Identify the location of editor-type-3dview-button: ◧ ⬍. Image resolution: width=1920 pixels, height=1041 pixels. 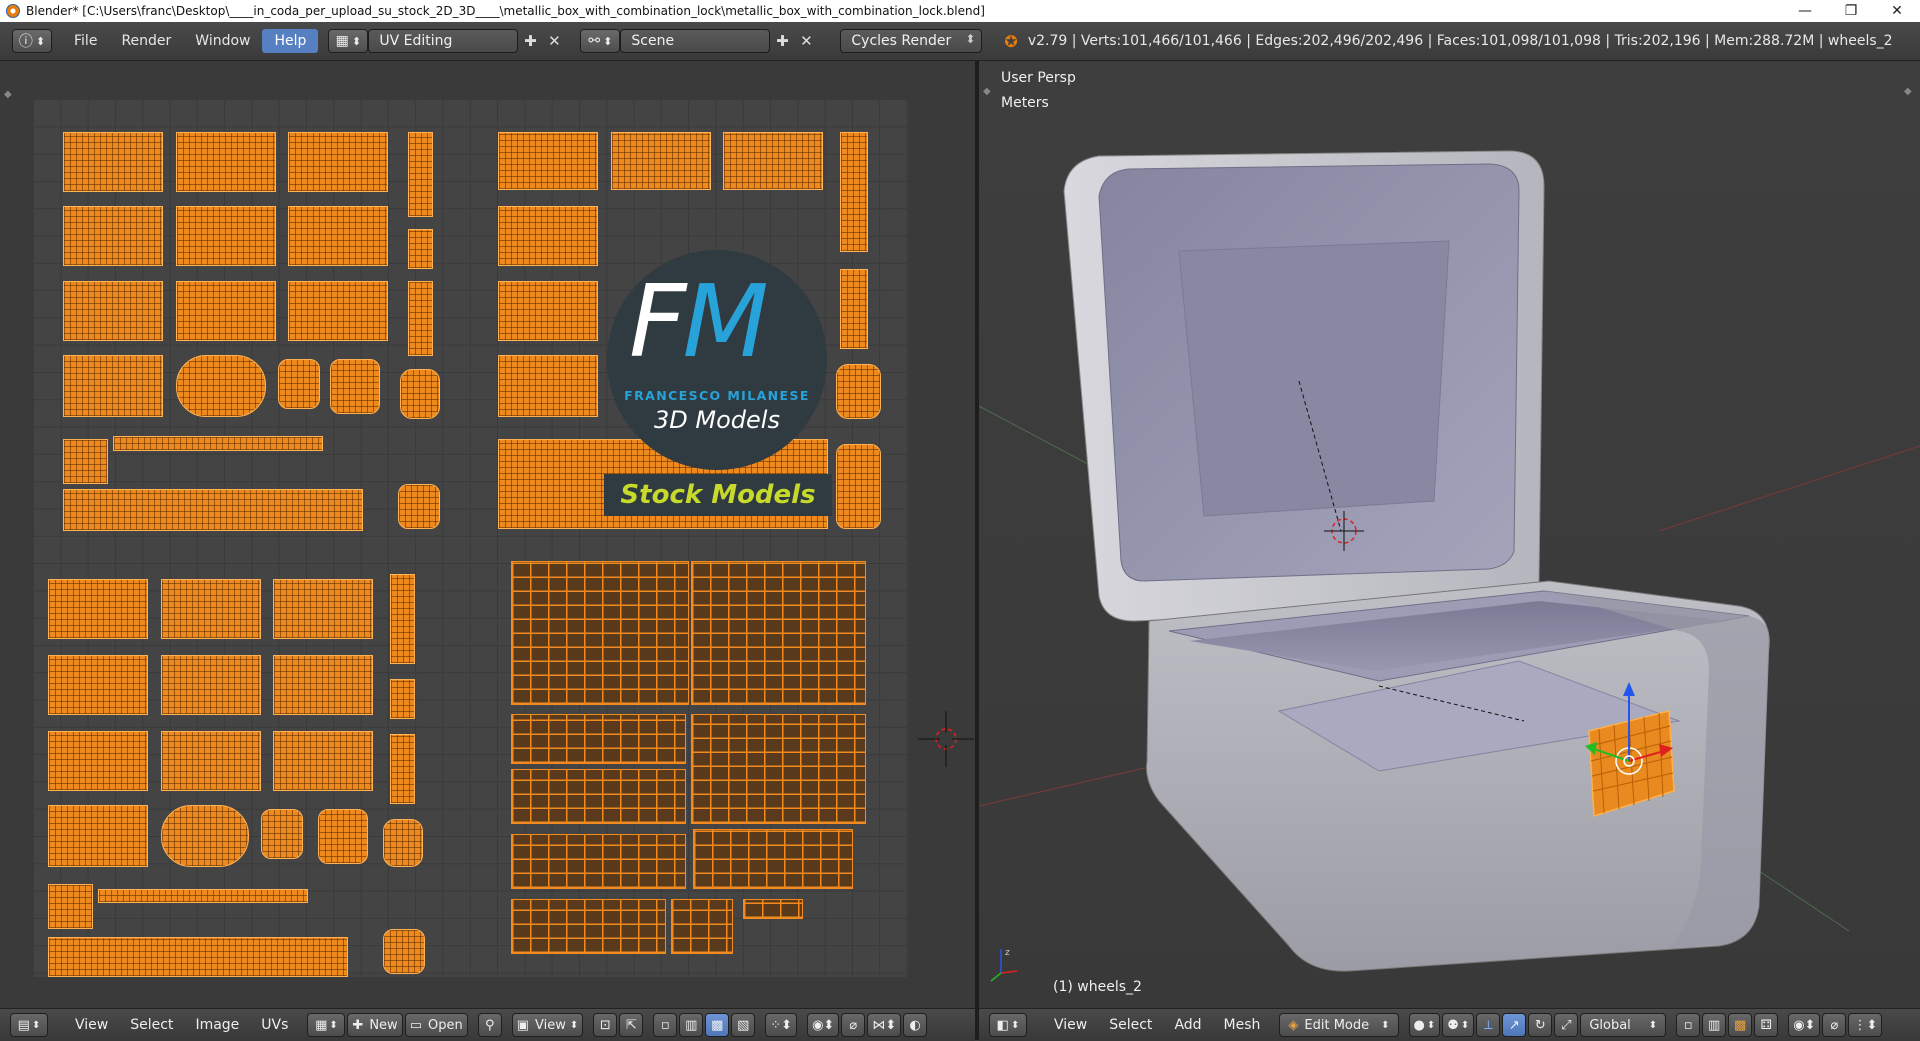
(1008, 1025).